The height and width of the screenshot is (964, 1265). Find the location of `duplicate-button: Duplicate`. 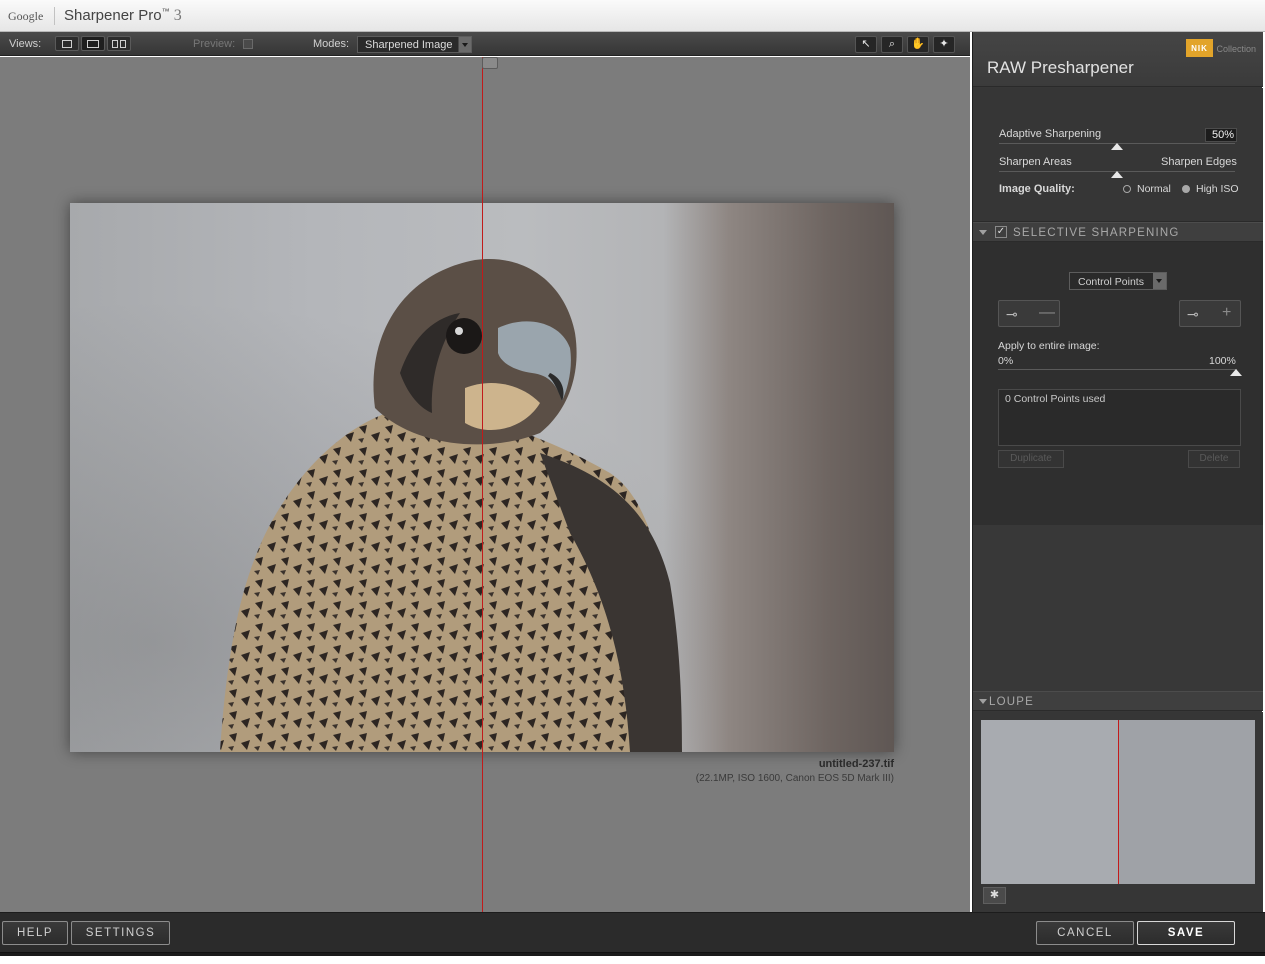

duplicate-button: Duplicate is located at coordinates (1031, 459).